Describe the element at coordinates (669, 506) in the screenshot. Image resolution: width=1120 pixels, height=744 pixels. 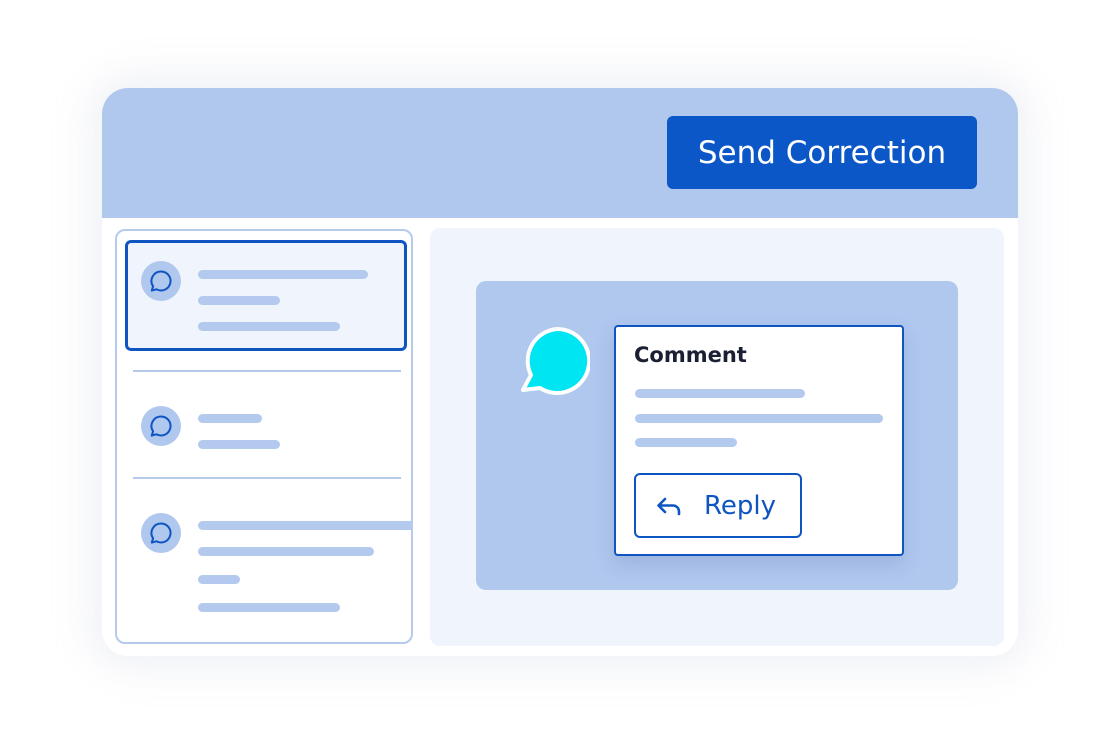
I see `reply-arrow-icon` at that location.